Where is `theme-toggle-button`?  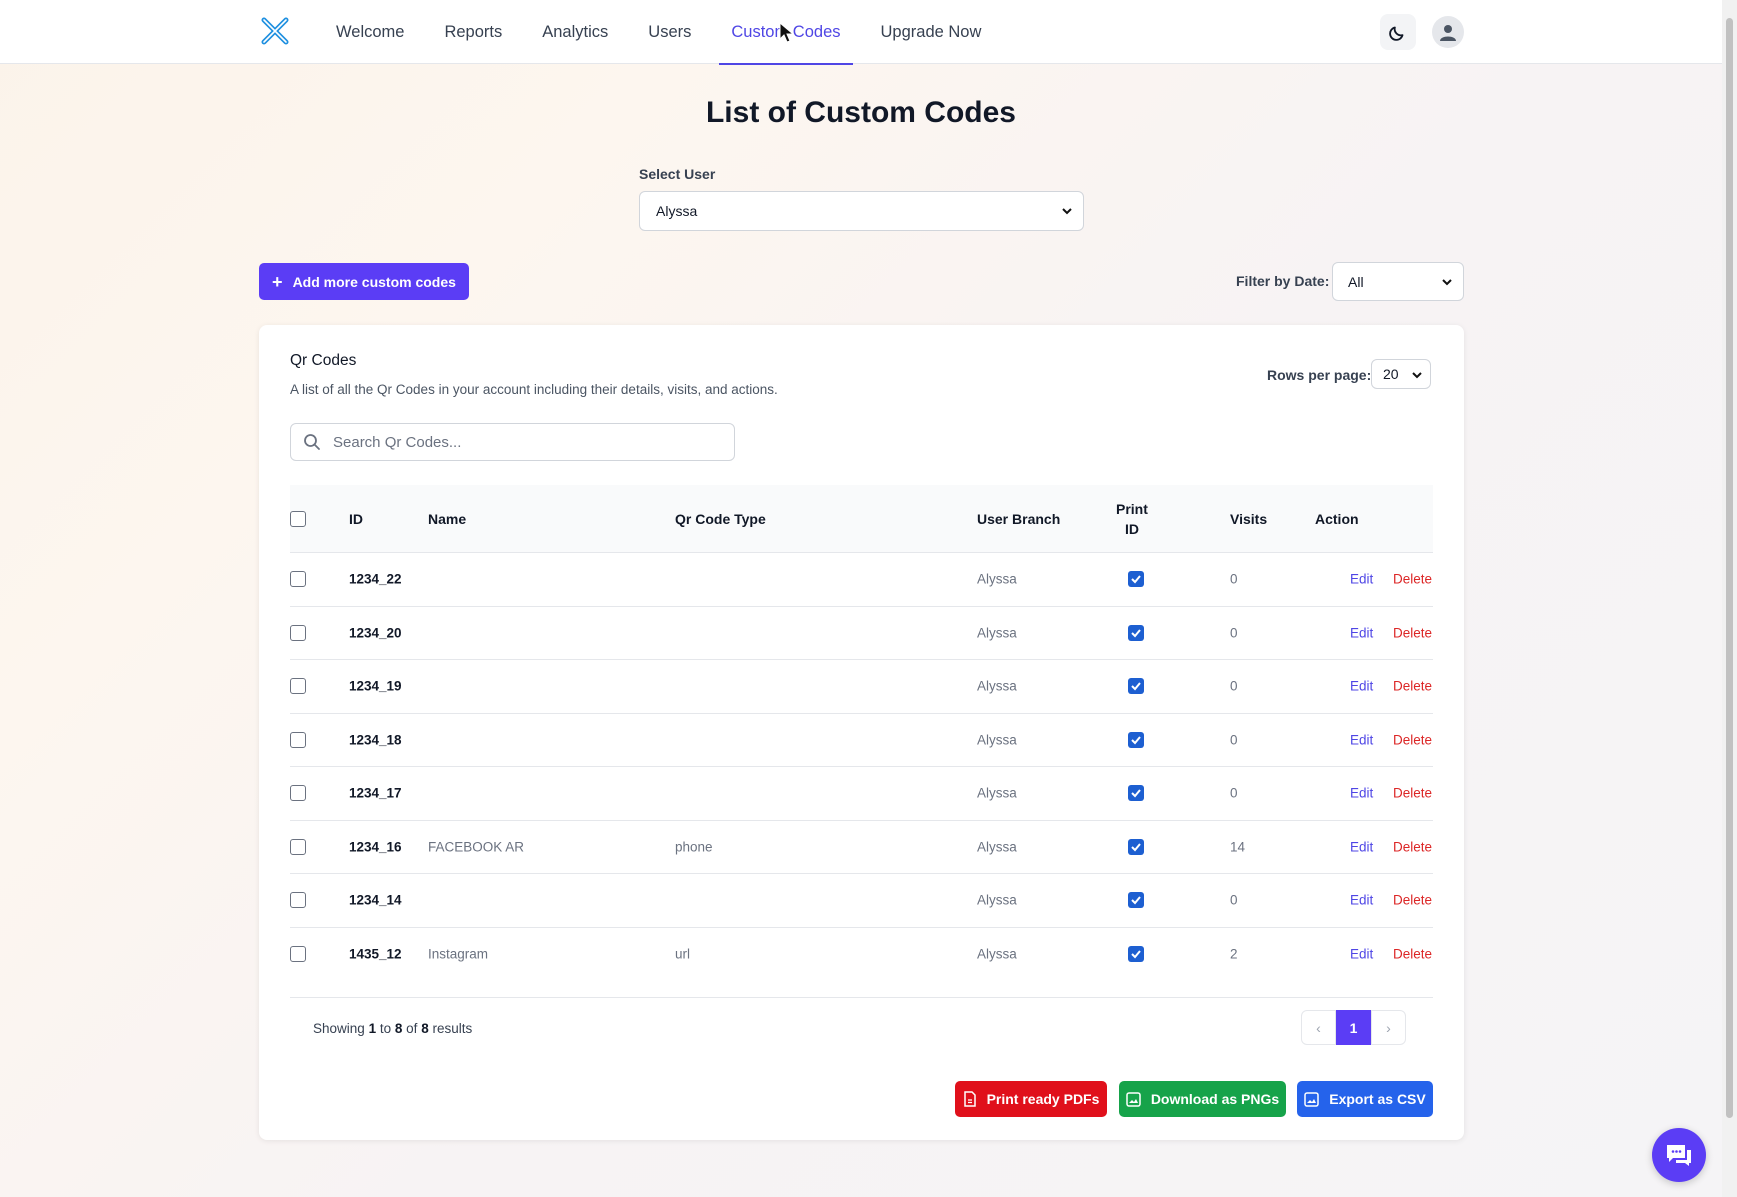 theme-toggle-button is located at coordinates (1398, 32).